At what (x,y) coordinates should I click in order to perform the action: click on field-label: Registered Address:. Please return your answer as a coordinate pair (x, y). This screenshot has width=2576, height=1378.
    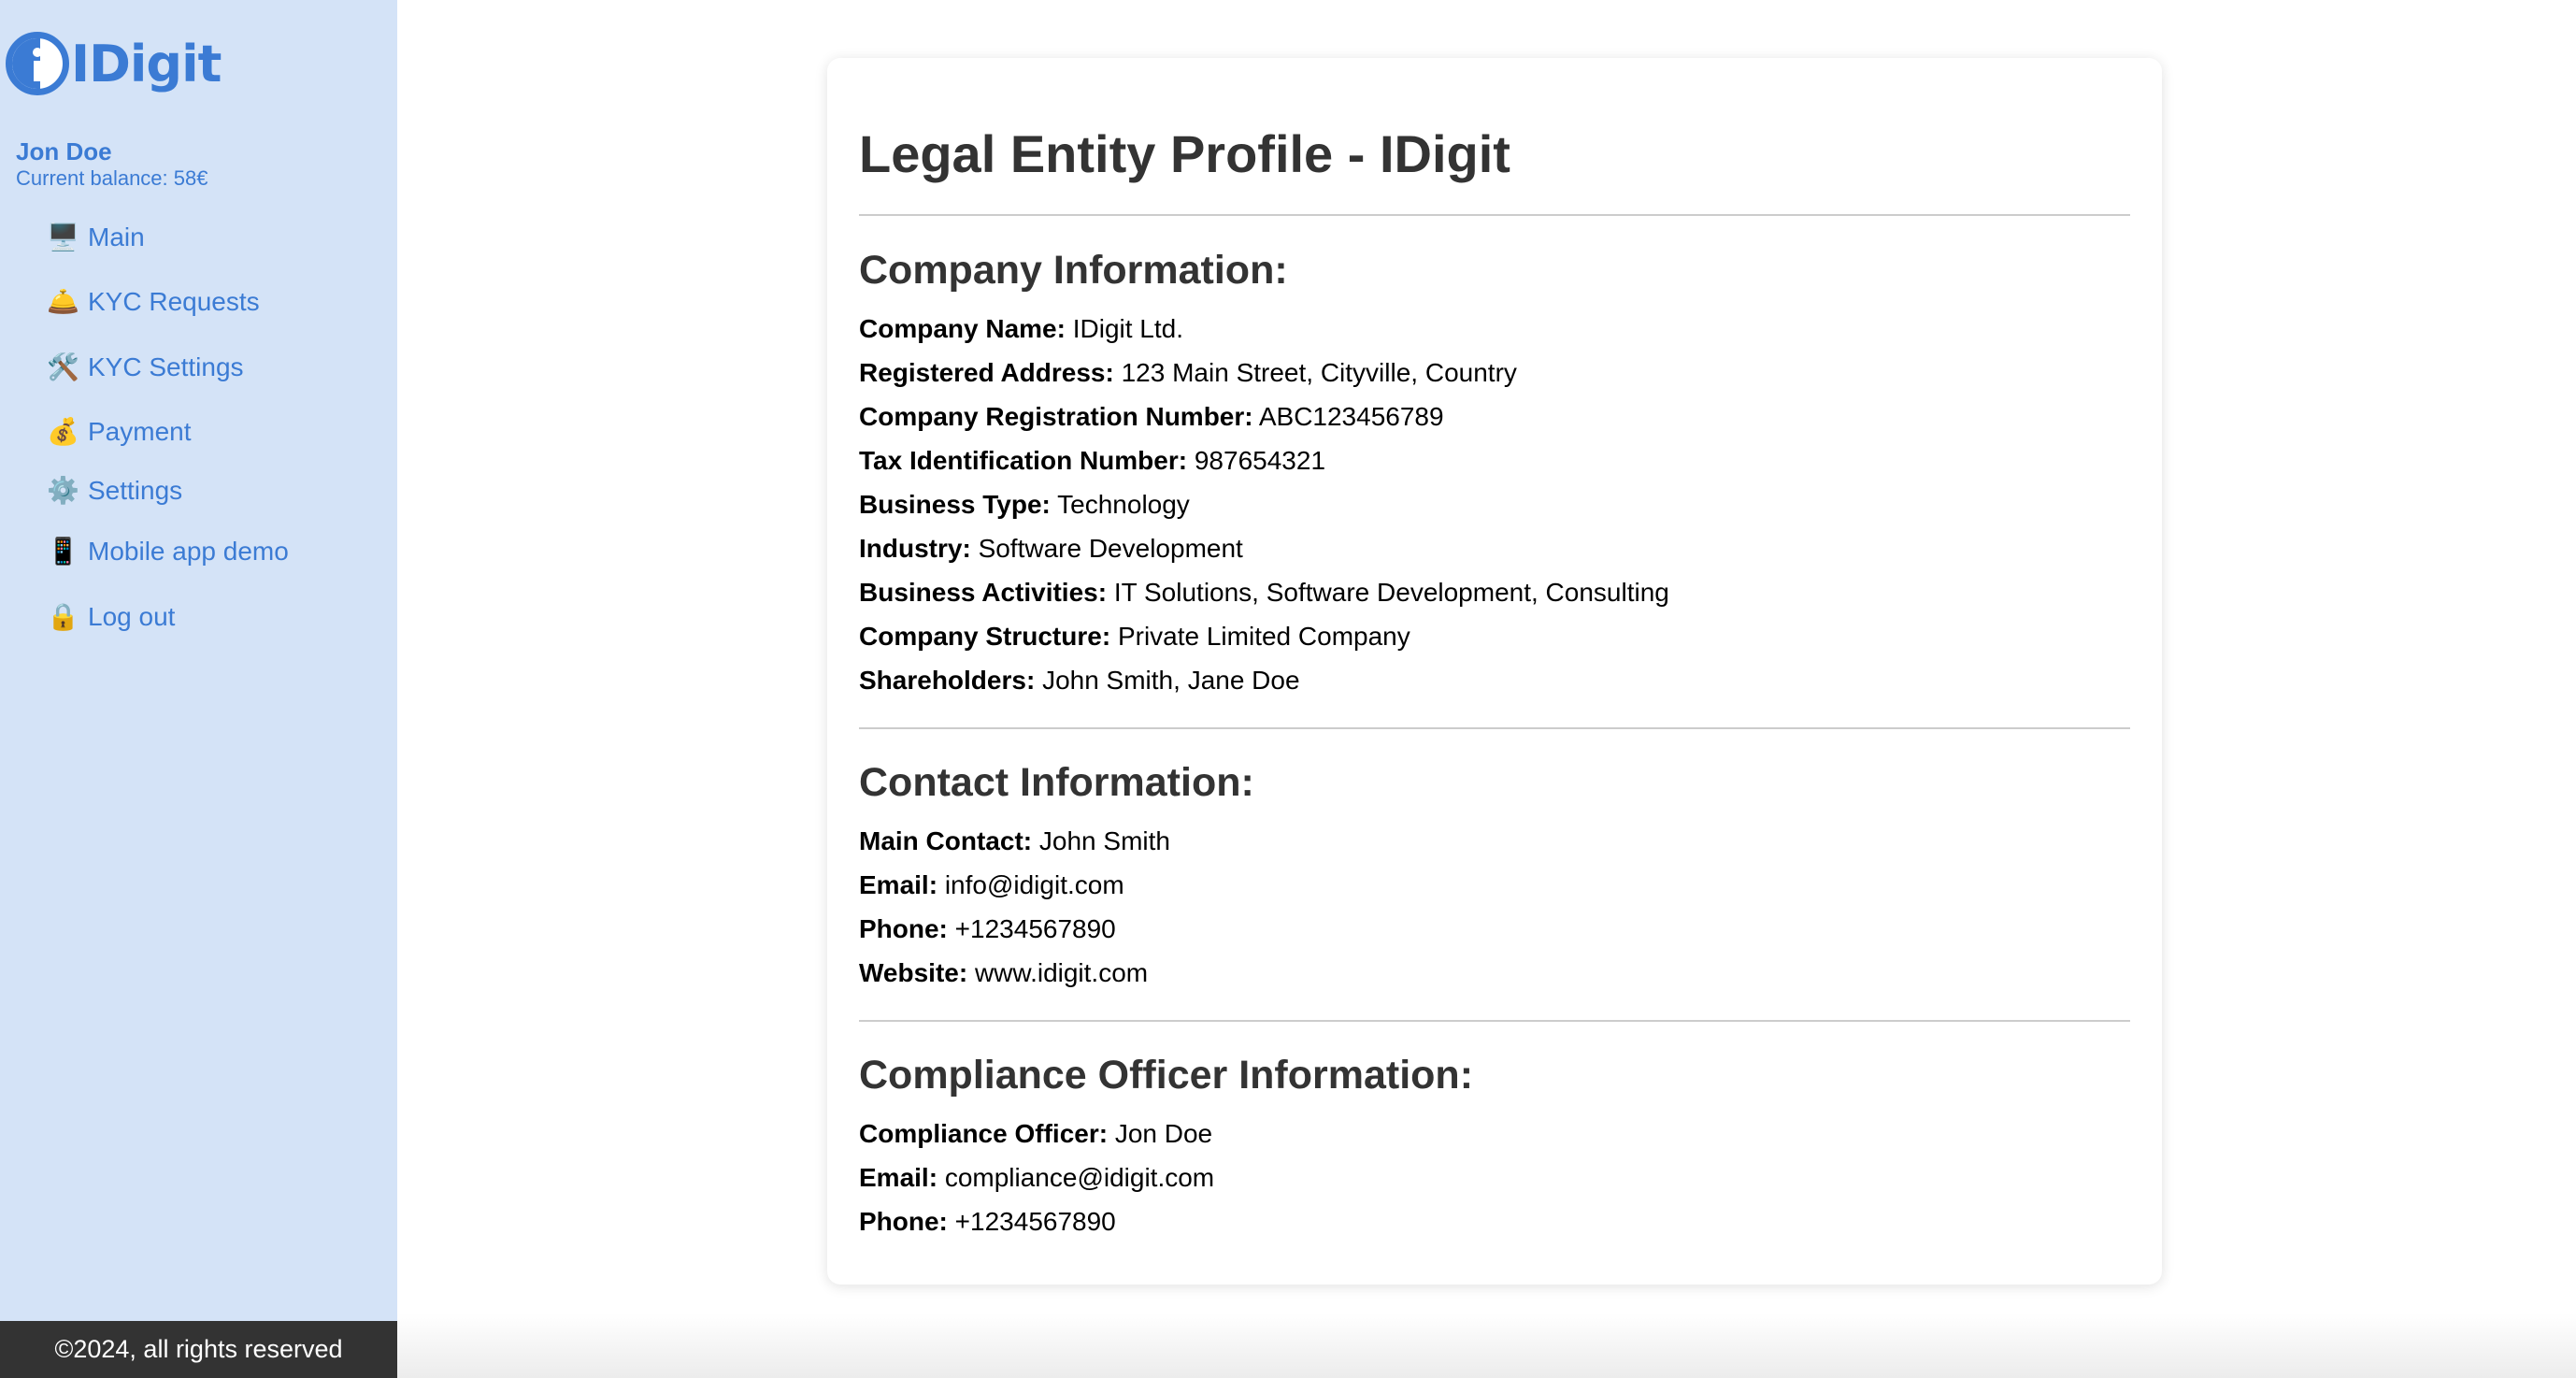
    Looking at the image, I should click on (986, 372).